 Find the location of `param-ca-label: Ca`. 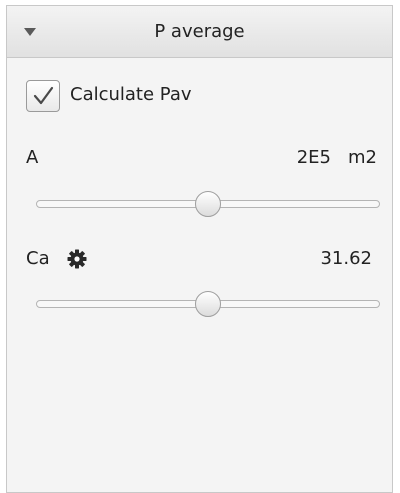

param-ca-label: Ca is located at coordinates (38, 258).